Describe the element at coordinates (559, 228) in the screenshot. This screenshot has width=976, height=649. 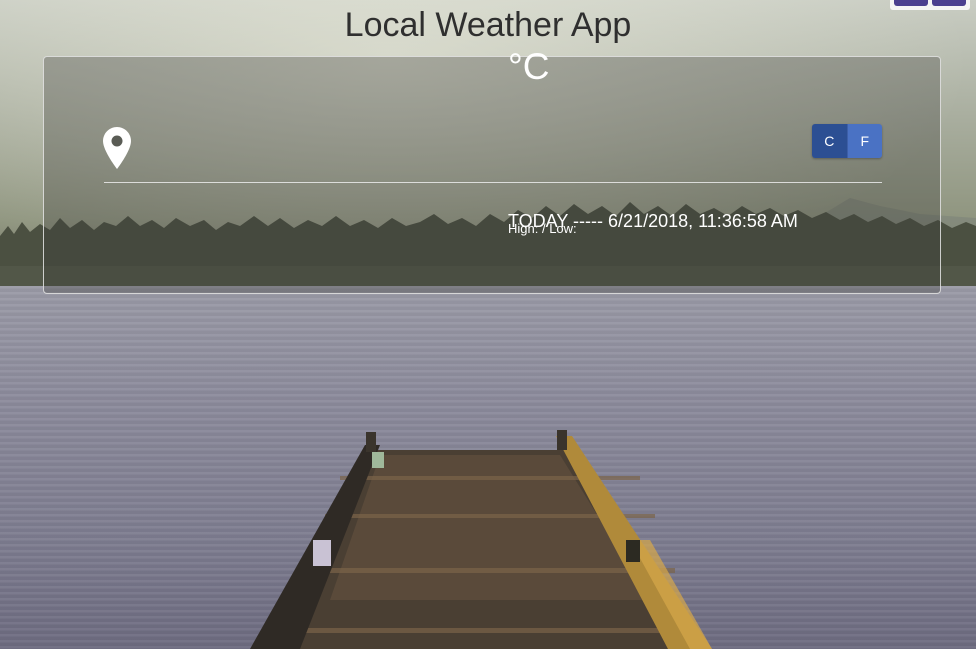
I see `low-label: / Low:` at that location.